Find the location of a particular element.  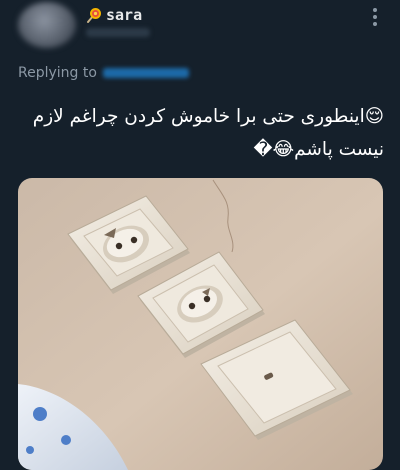

user-name-row: sara is located at coordinates (114, 15).